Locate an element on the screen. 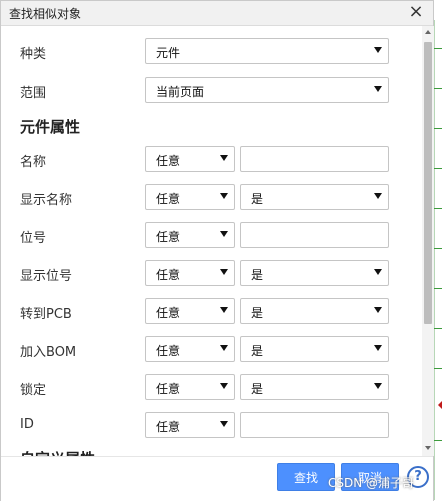 Image resolution: width=442 pixels, height=501 pixels. scope-label: 范围 is located at coordinates (33, 93).